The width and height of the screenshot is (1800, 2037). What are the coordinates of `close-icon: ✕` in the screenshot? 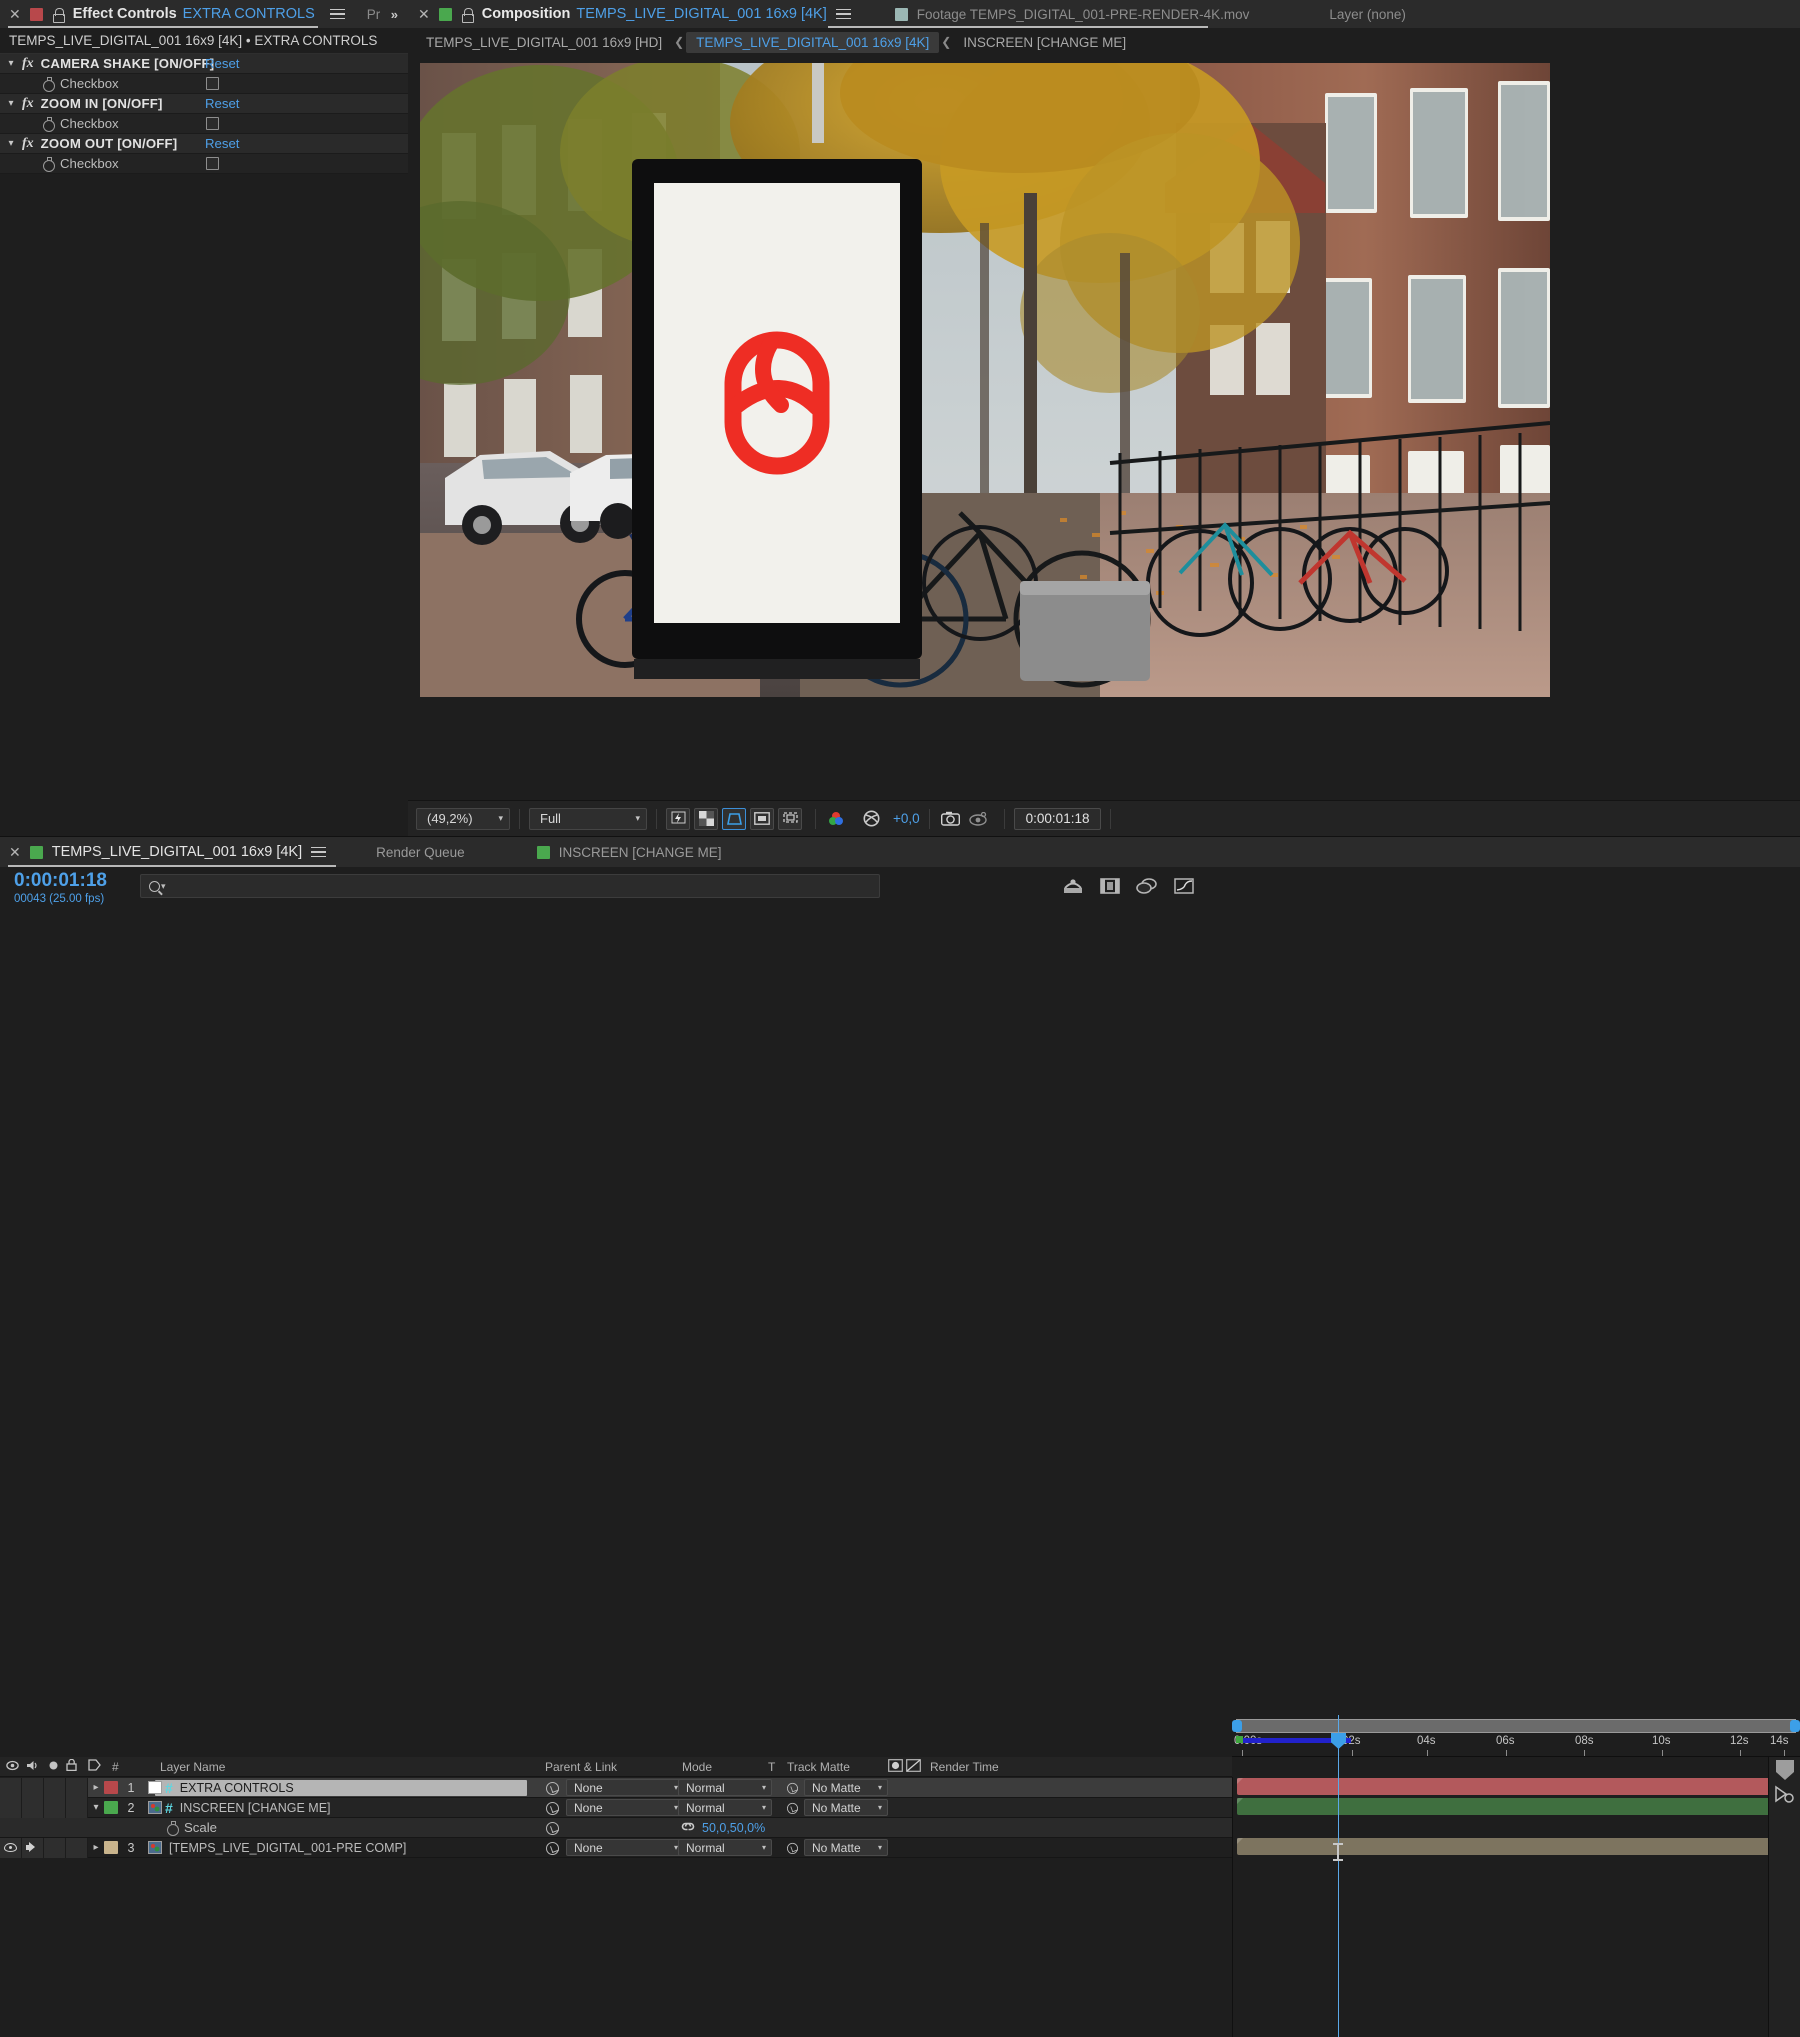 It's located at (424, 14).